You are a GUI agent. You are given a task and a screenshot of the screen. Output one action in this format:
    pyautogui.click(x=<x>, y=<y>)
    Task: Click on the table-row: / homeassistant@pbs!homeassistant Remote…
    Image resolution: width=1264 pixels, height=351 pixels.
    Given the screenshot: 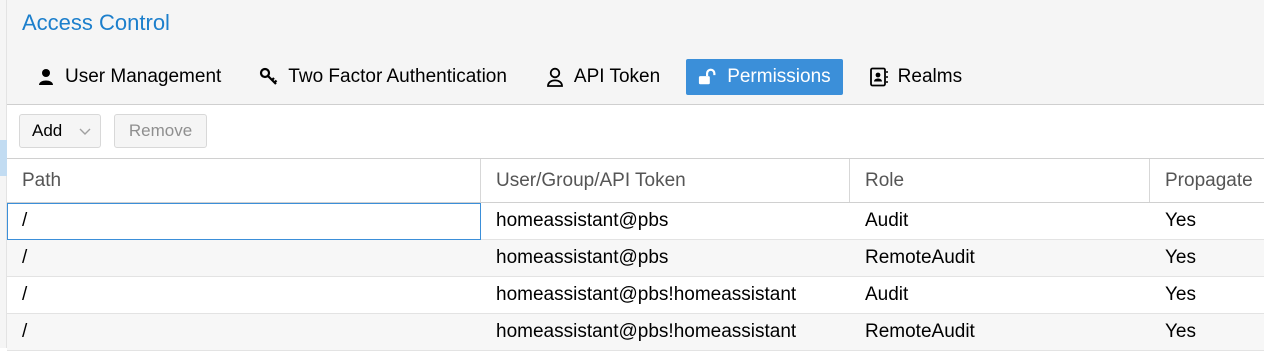 What is the action you would take?
    pyautogui.click(x=635, y=332)
    